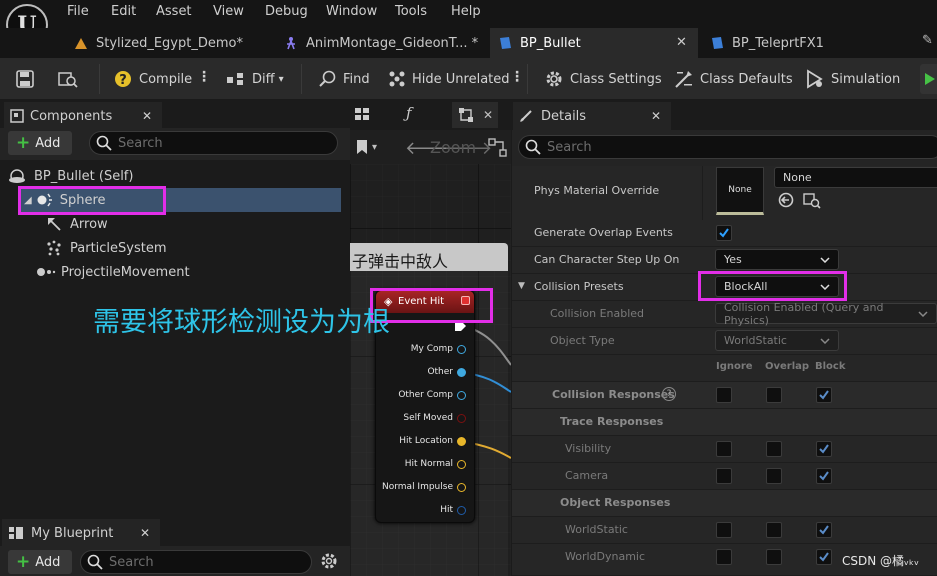 The width and height of the screenshot is (937, 576). Describe the element at coordinates (173, 176) in the screenshot. I see `tree-root-self: BP_Bullet (Self)` at that location.